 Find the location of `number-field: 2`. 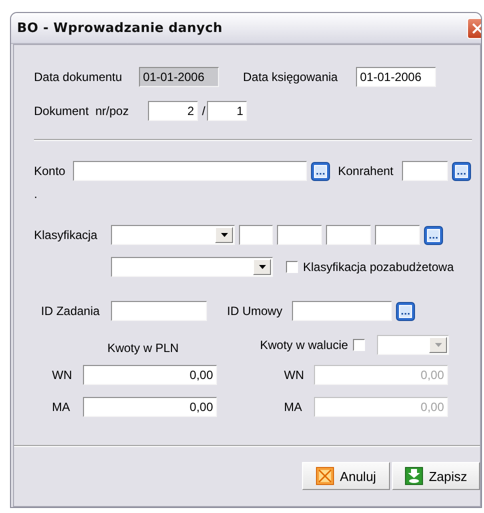

number-field: 2 is located at coordinates (173, 111).